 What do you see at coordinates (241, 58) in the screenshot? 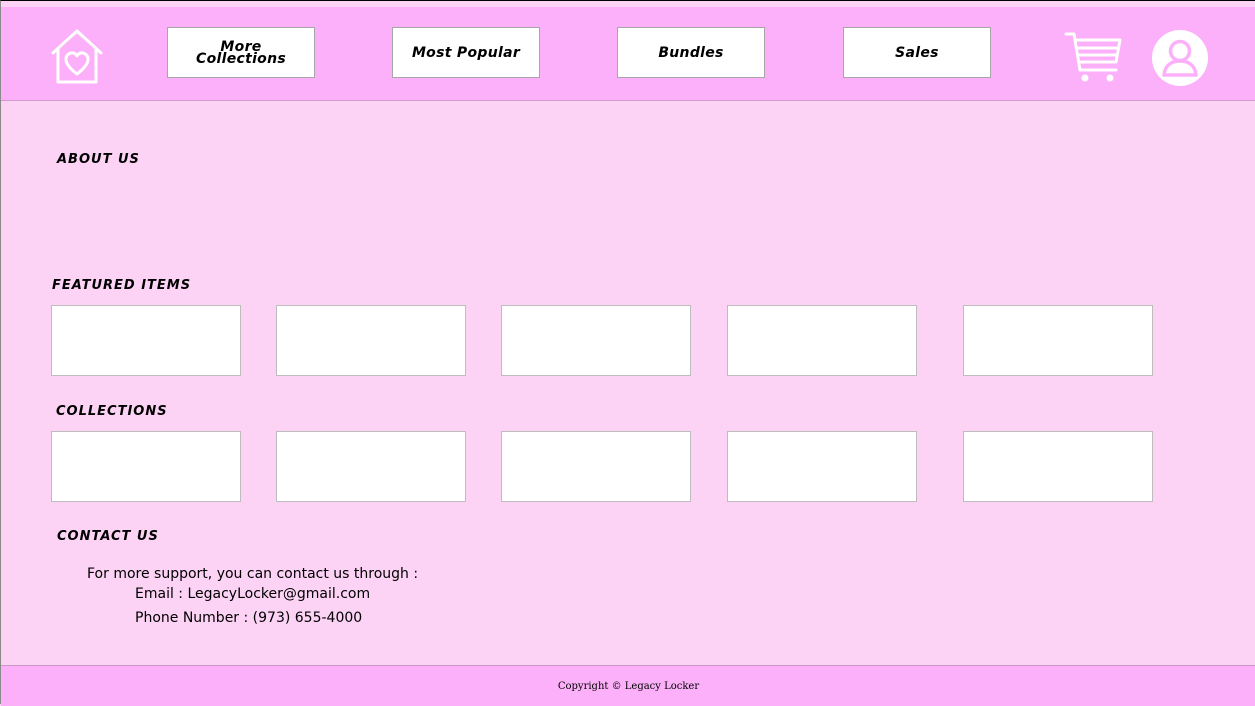
I see `more-collections-label-line2: Collections` at bounding box center [241, 58].